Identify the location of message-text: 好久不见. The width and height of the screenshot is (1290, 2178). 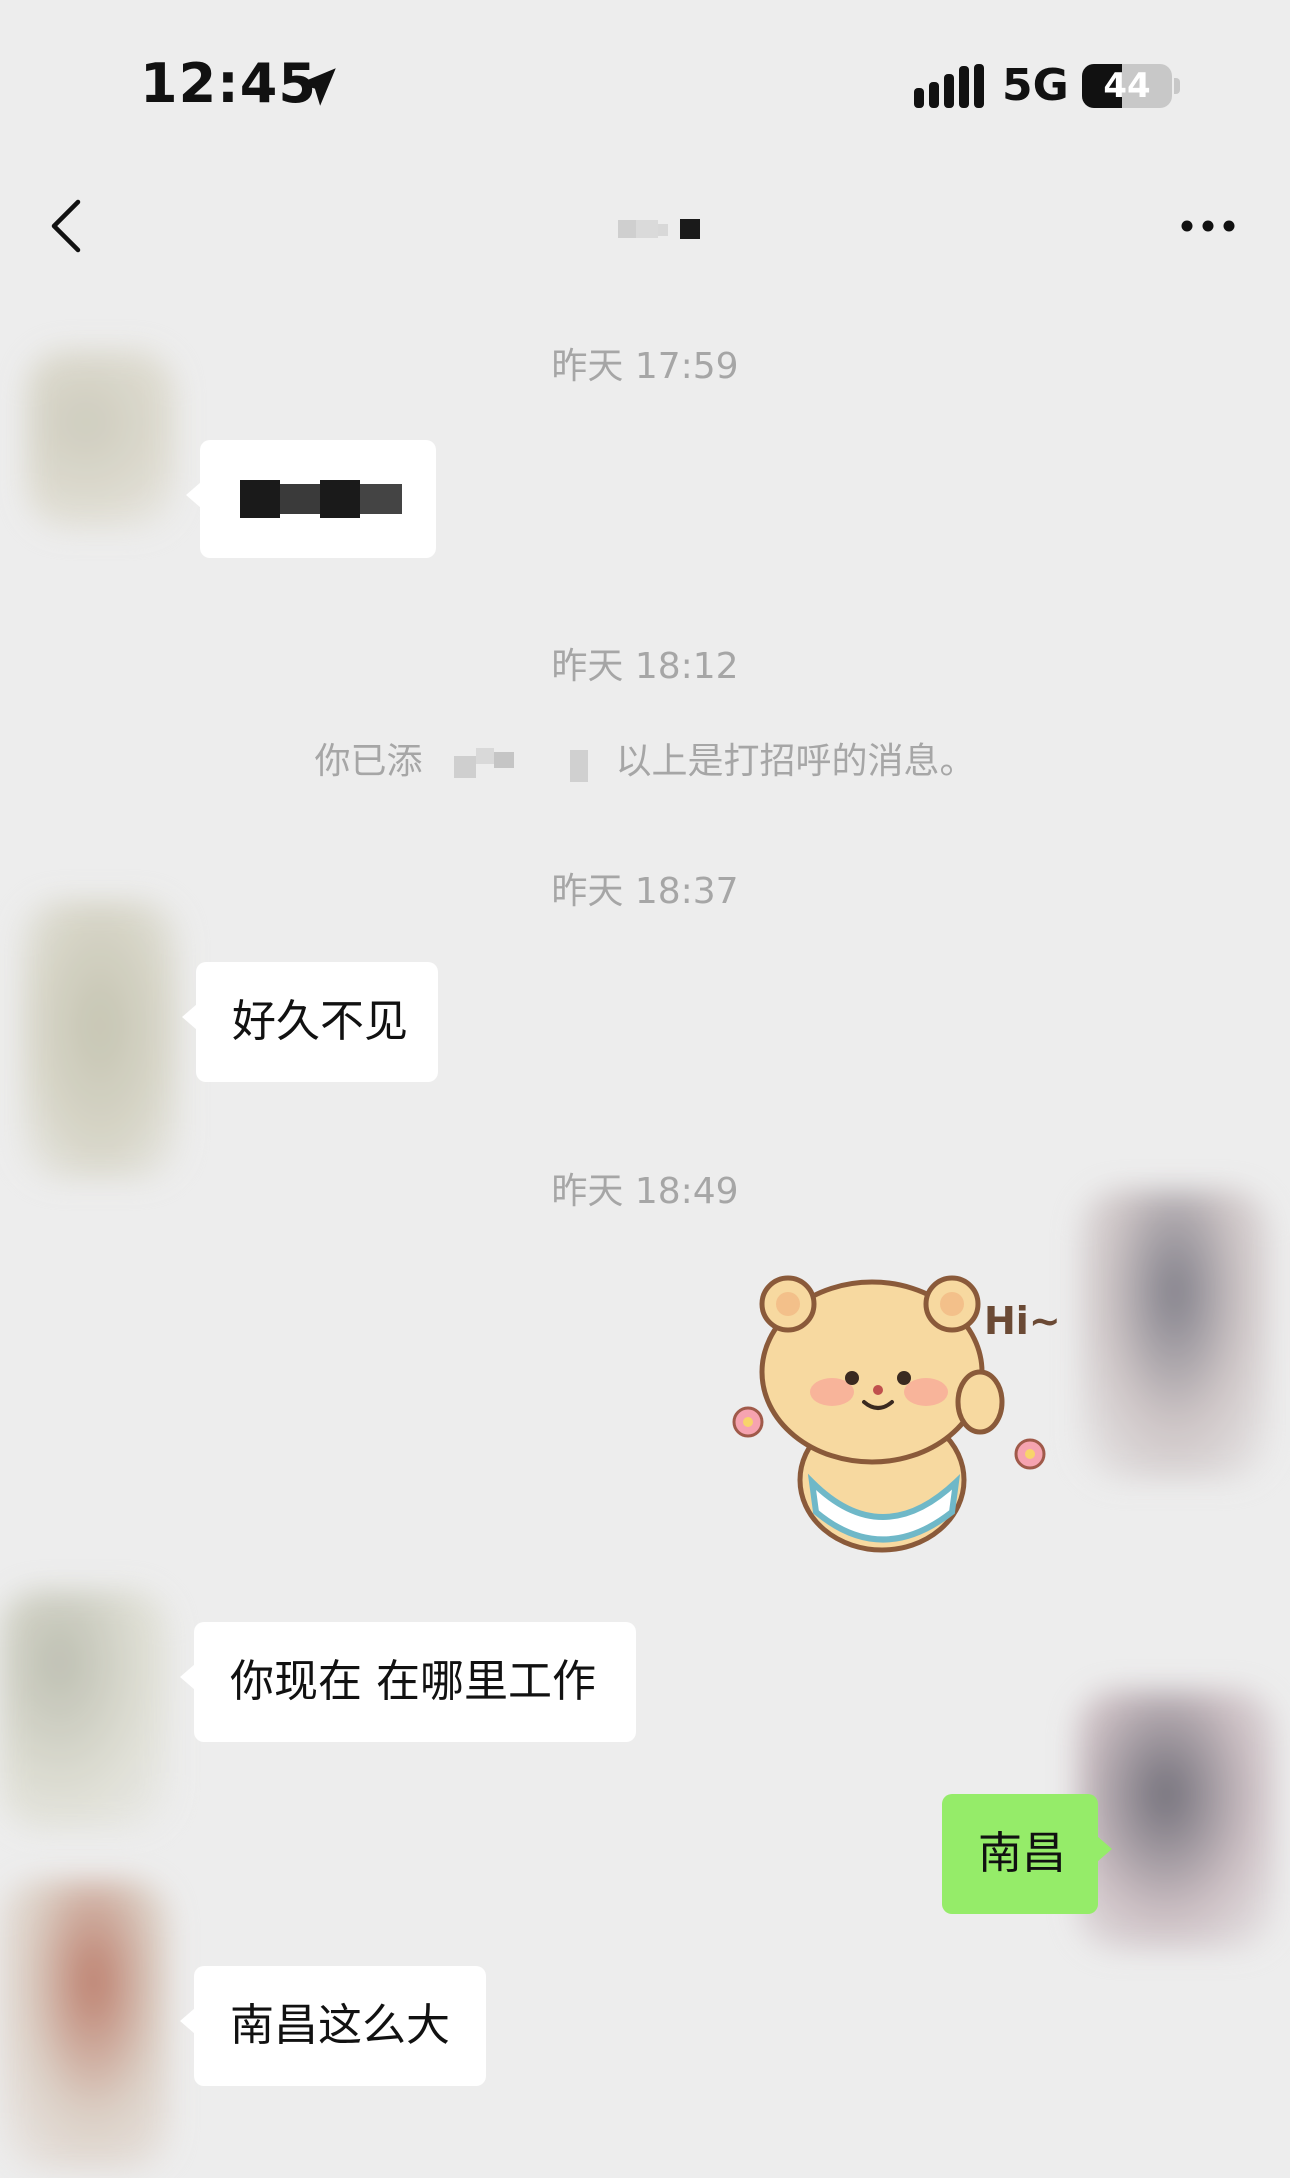
(320, 1021).